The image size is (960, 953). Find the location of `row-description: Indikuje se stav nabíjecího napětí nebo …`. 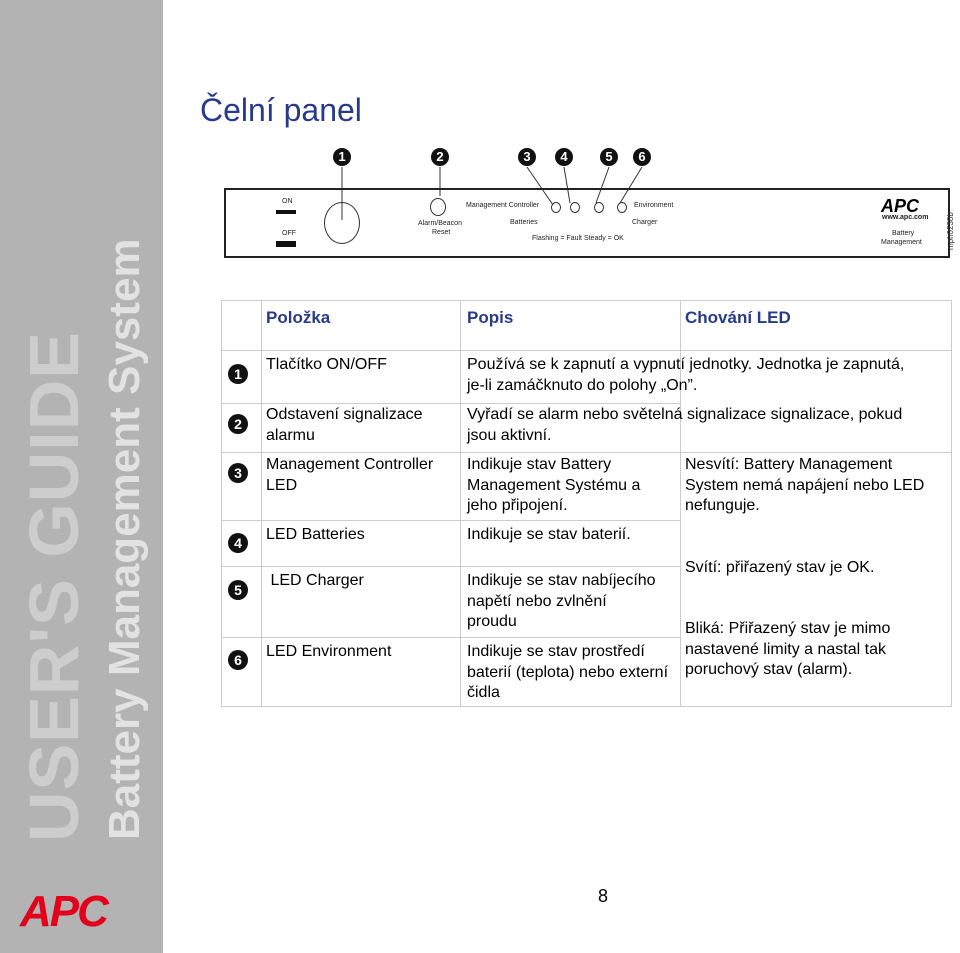

row-description: Indikuje se stav nabíjecího napětí nebo … is located at coordinates (561, 601).